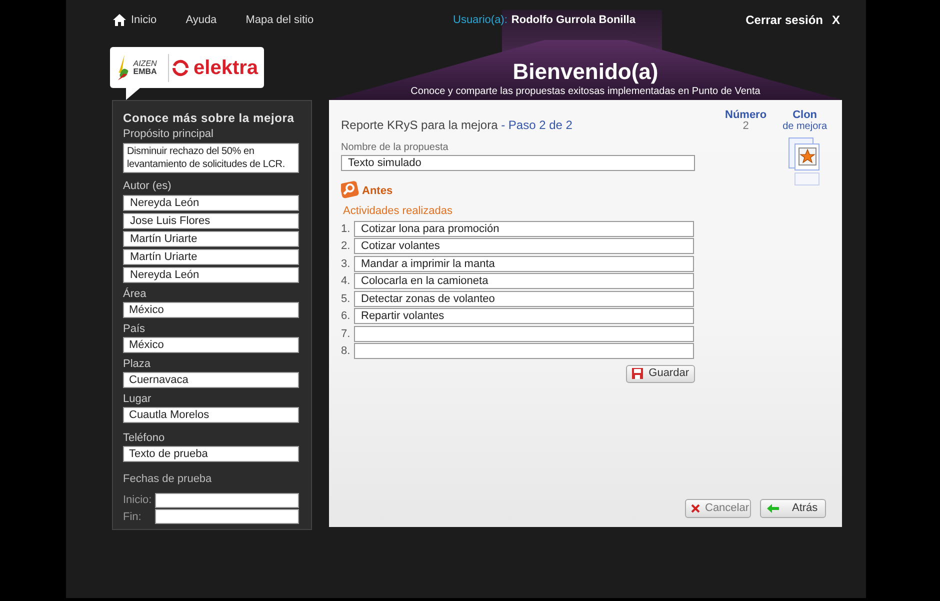 Image resolution: width=940 pixels, height=601 pixels. I want to click on activity-field: Colocarla en la camioneta, so click(524, 281).